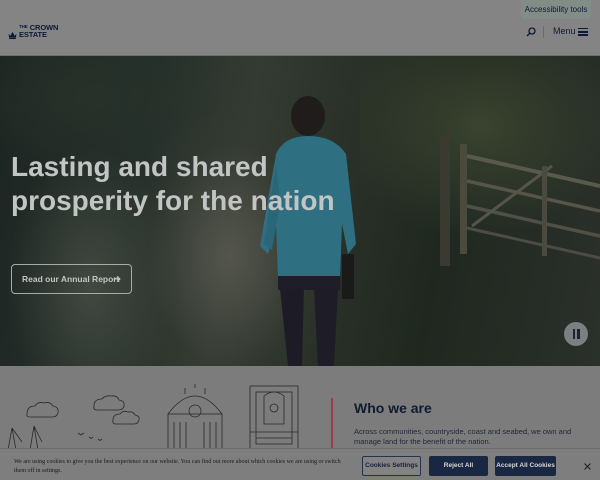  I want to click on read-annual-report-label: Read our Annual Report, so click(71, 279).